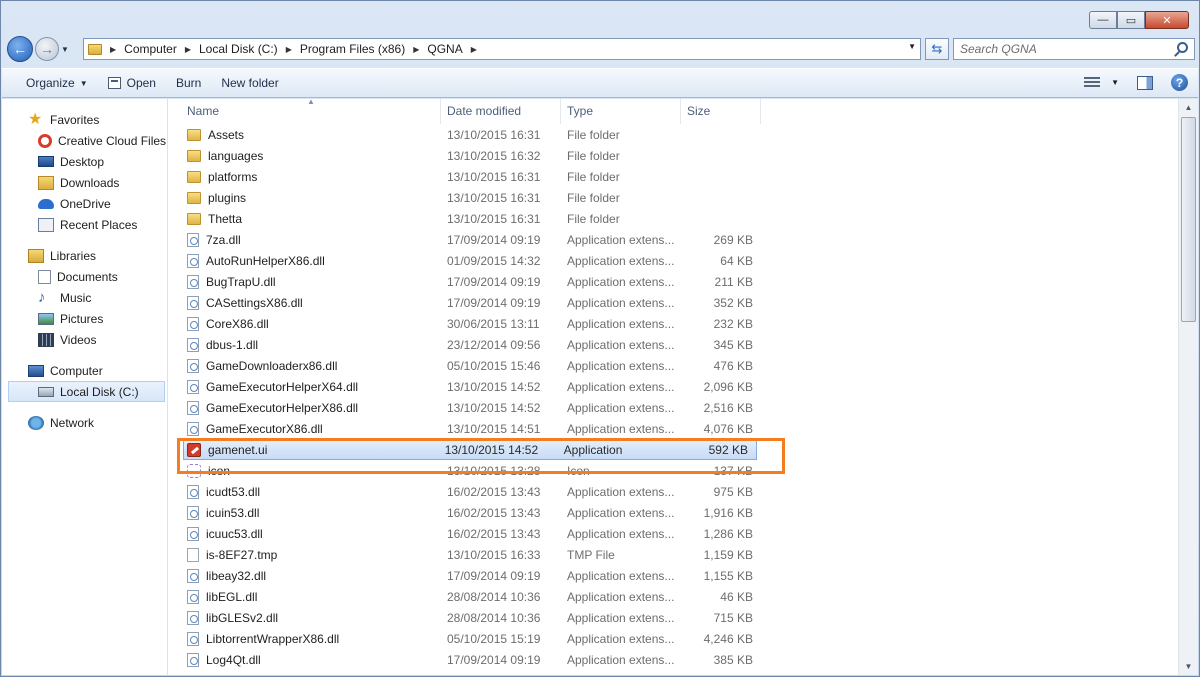 The height and width of the screenshot is (677, 1200). I want to click on views-icon, so click(1092, 82).